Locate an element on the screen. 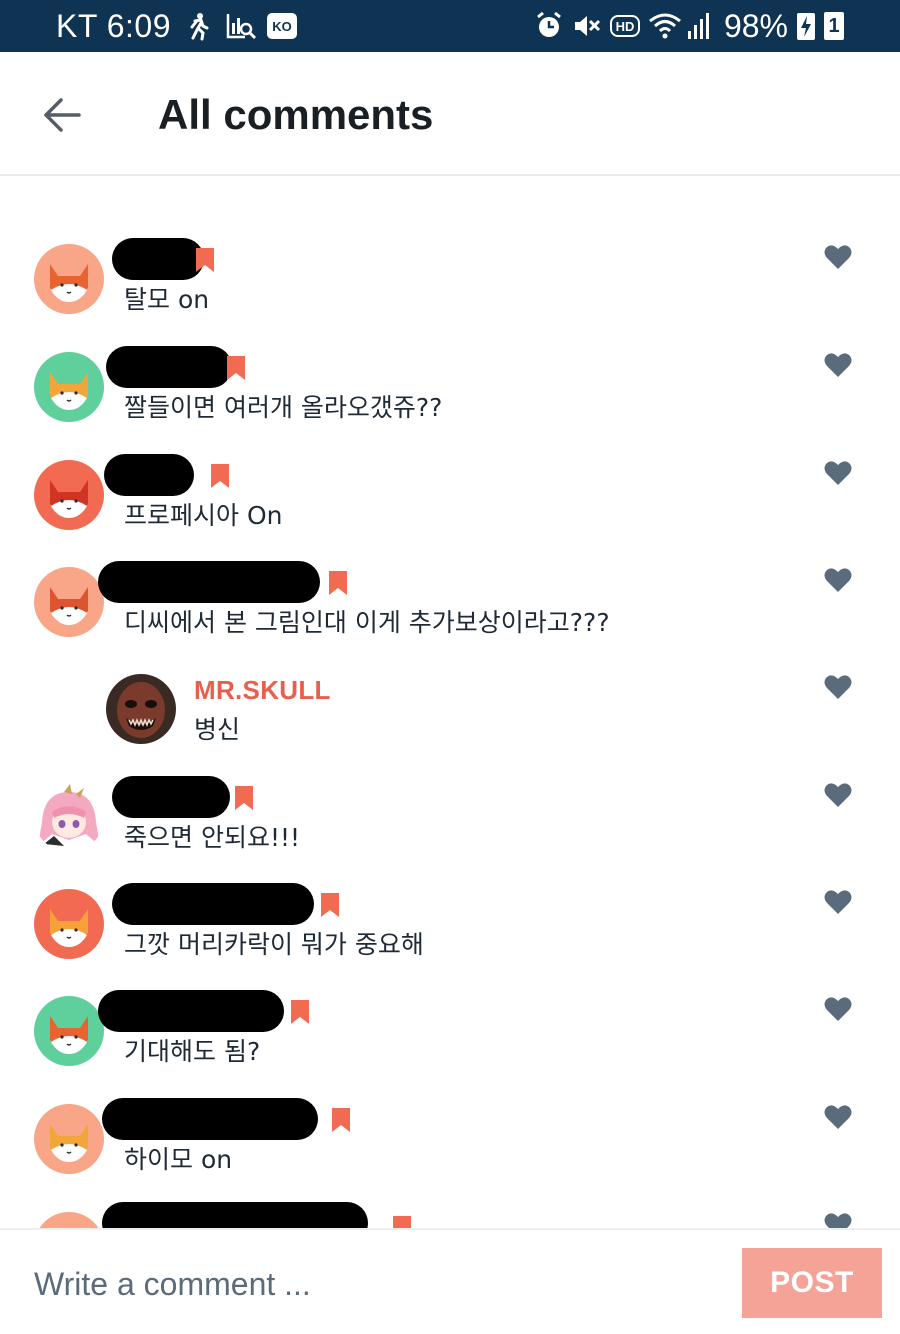 The image size is (900, 1334). comment-text: 하이모 on is located at coordinates (178, 1159).